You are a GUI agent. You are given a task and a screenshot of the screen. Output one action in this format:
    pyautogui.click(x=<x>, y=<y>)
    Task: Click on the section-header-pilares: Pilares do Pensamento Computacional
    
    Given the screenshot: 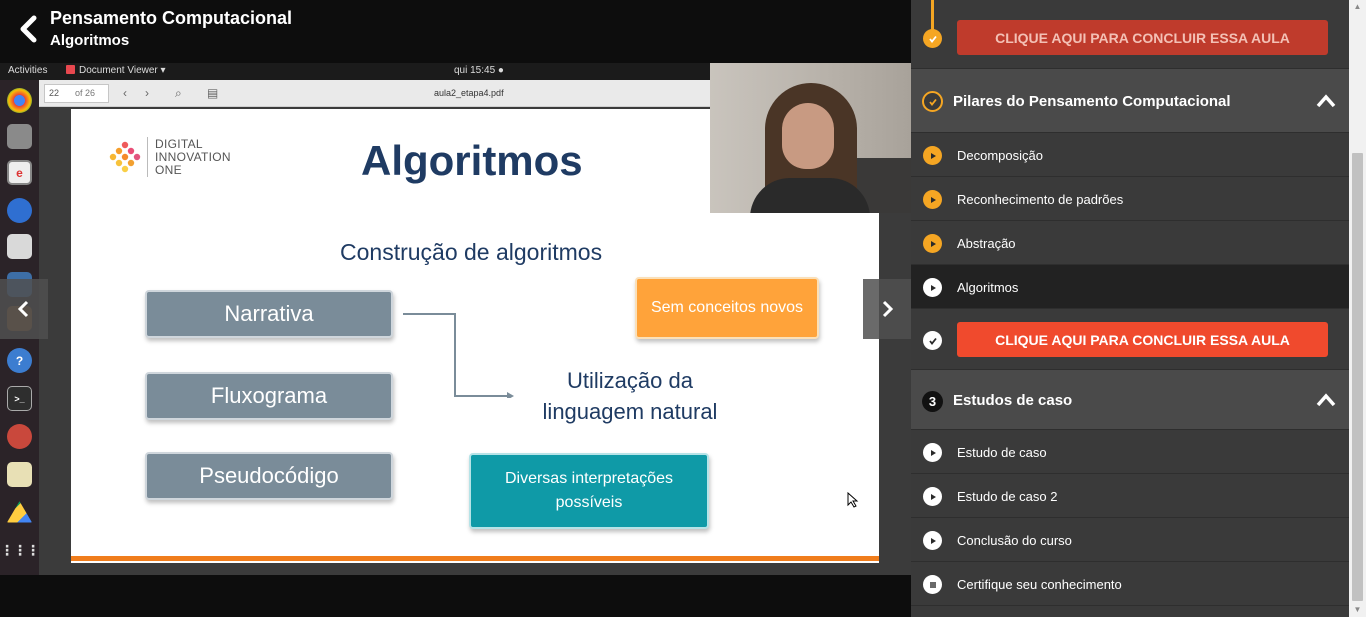 What is the action you would take?
    pyautogui.click(x=1130, y=101)
    